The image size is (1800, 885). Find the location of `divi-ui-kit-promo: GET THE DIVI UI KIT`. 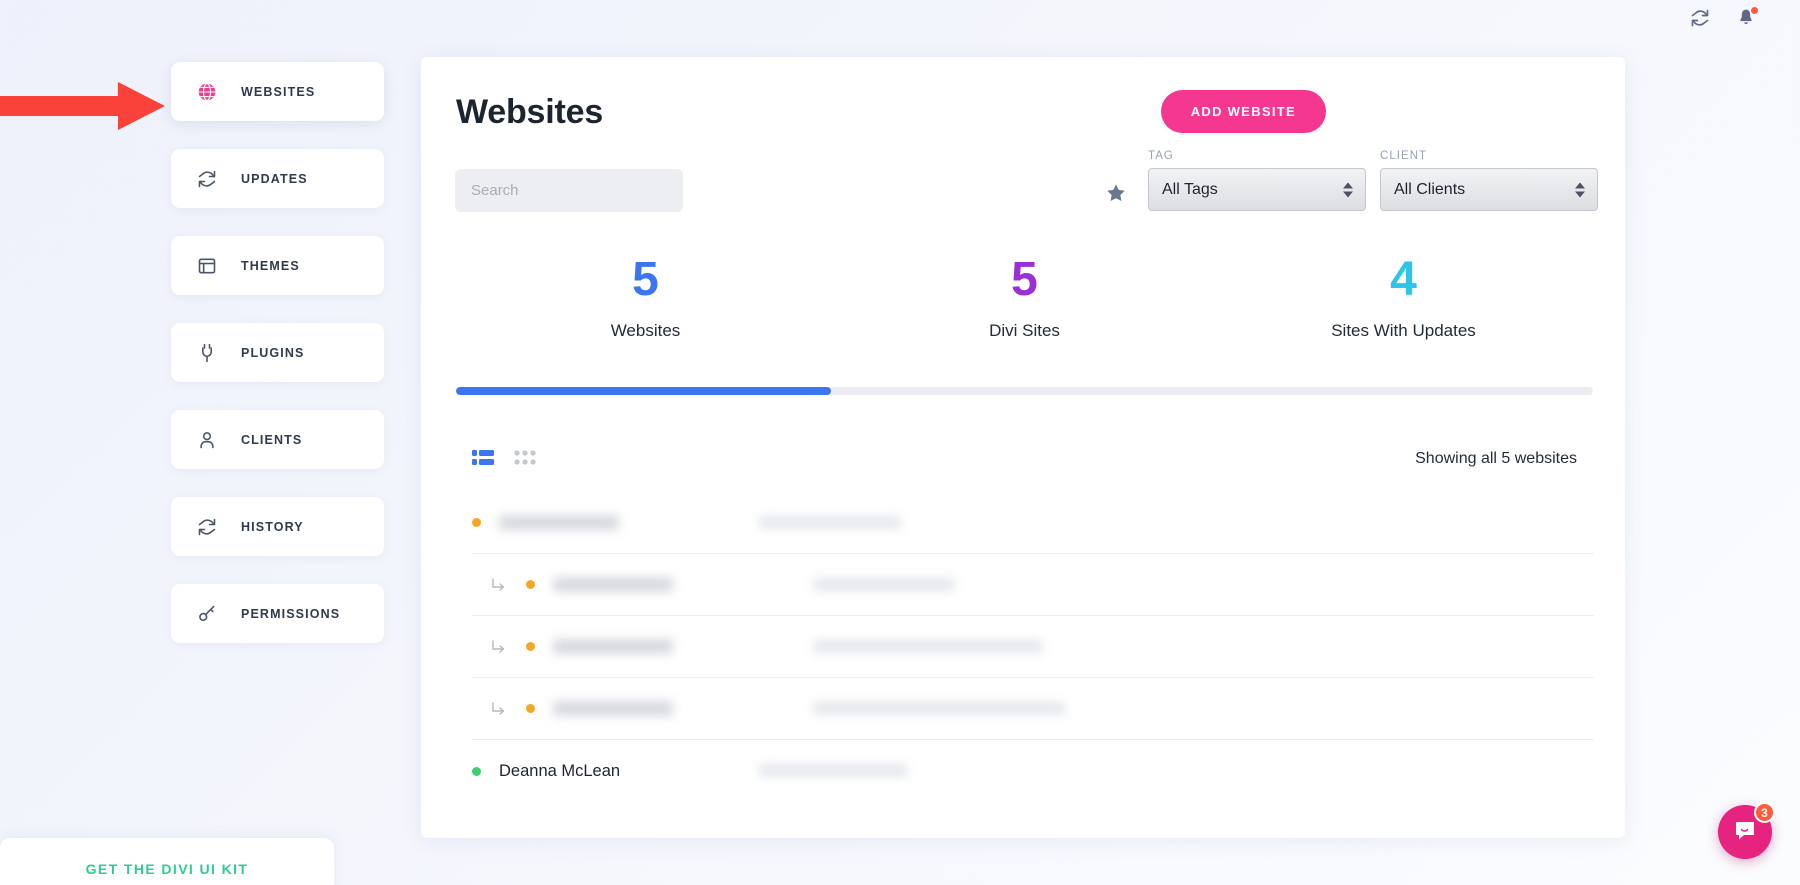

divi-ui-kit-promo: GET THE DIVI UI KIT is located at coordinates (167, 861).